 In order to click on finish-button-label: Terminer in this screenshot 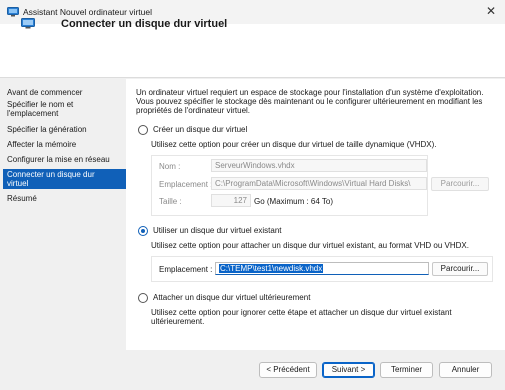, I will do `click(406, 369)`.